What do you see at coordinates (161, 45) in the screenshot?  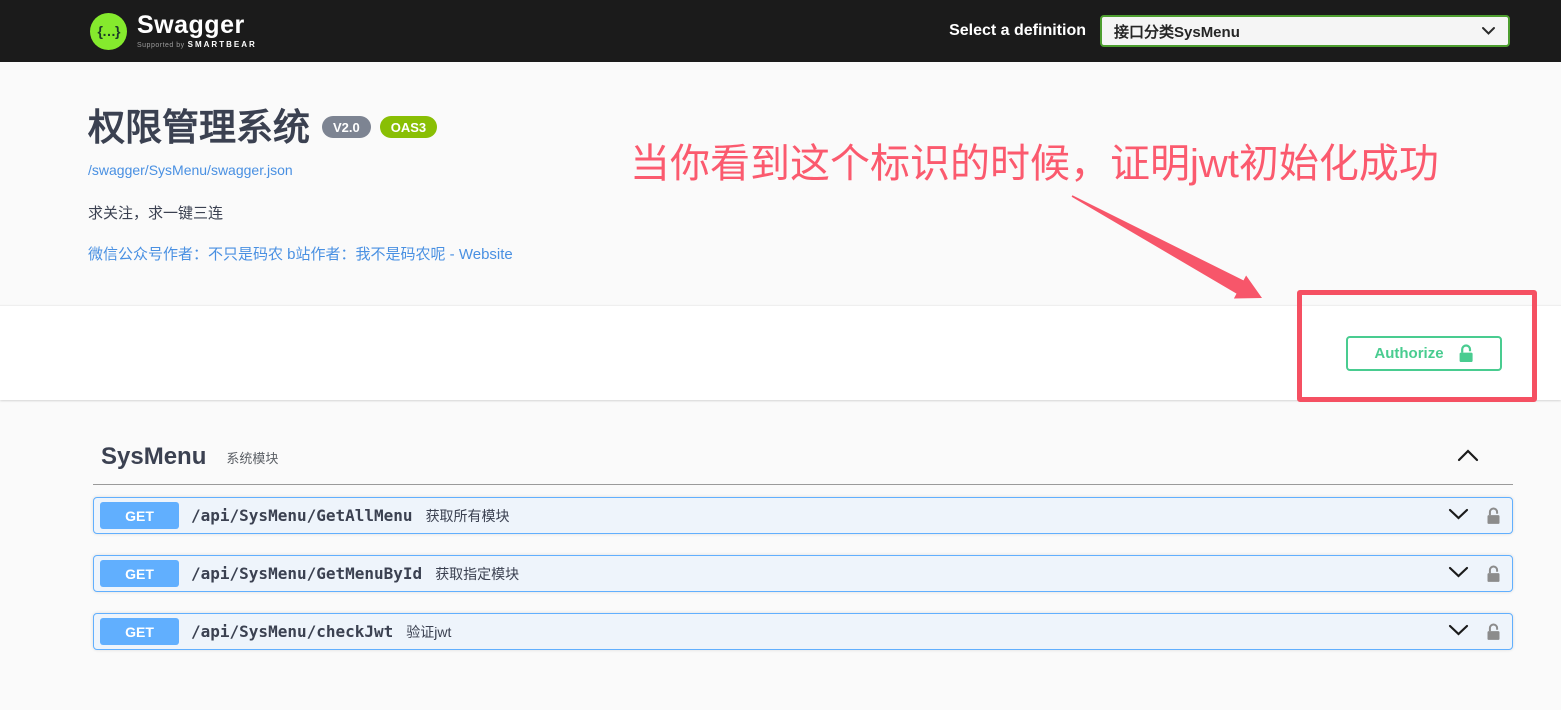 I see `supported-by-label: Supported by` at bounding box center [161, 45].